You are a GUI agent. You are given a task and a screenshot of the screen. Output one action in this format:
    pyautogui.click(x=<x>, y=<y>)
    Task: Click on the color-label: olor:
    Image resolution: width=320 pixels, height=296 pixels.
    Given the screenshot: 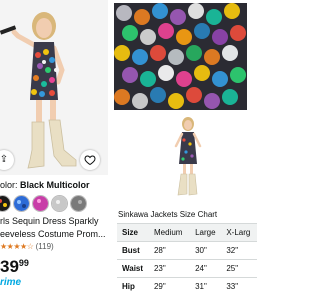 What is the action you would take?
    pyautogui.click(x=9, y=185)
    